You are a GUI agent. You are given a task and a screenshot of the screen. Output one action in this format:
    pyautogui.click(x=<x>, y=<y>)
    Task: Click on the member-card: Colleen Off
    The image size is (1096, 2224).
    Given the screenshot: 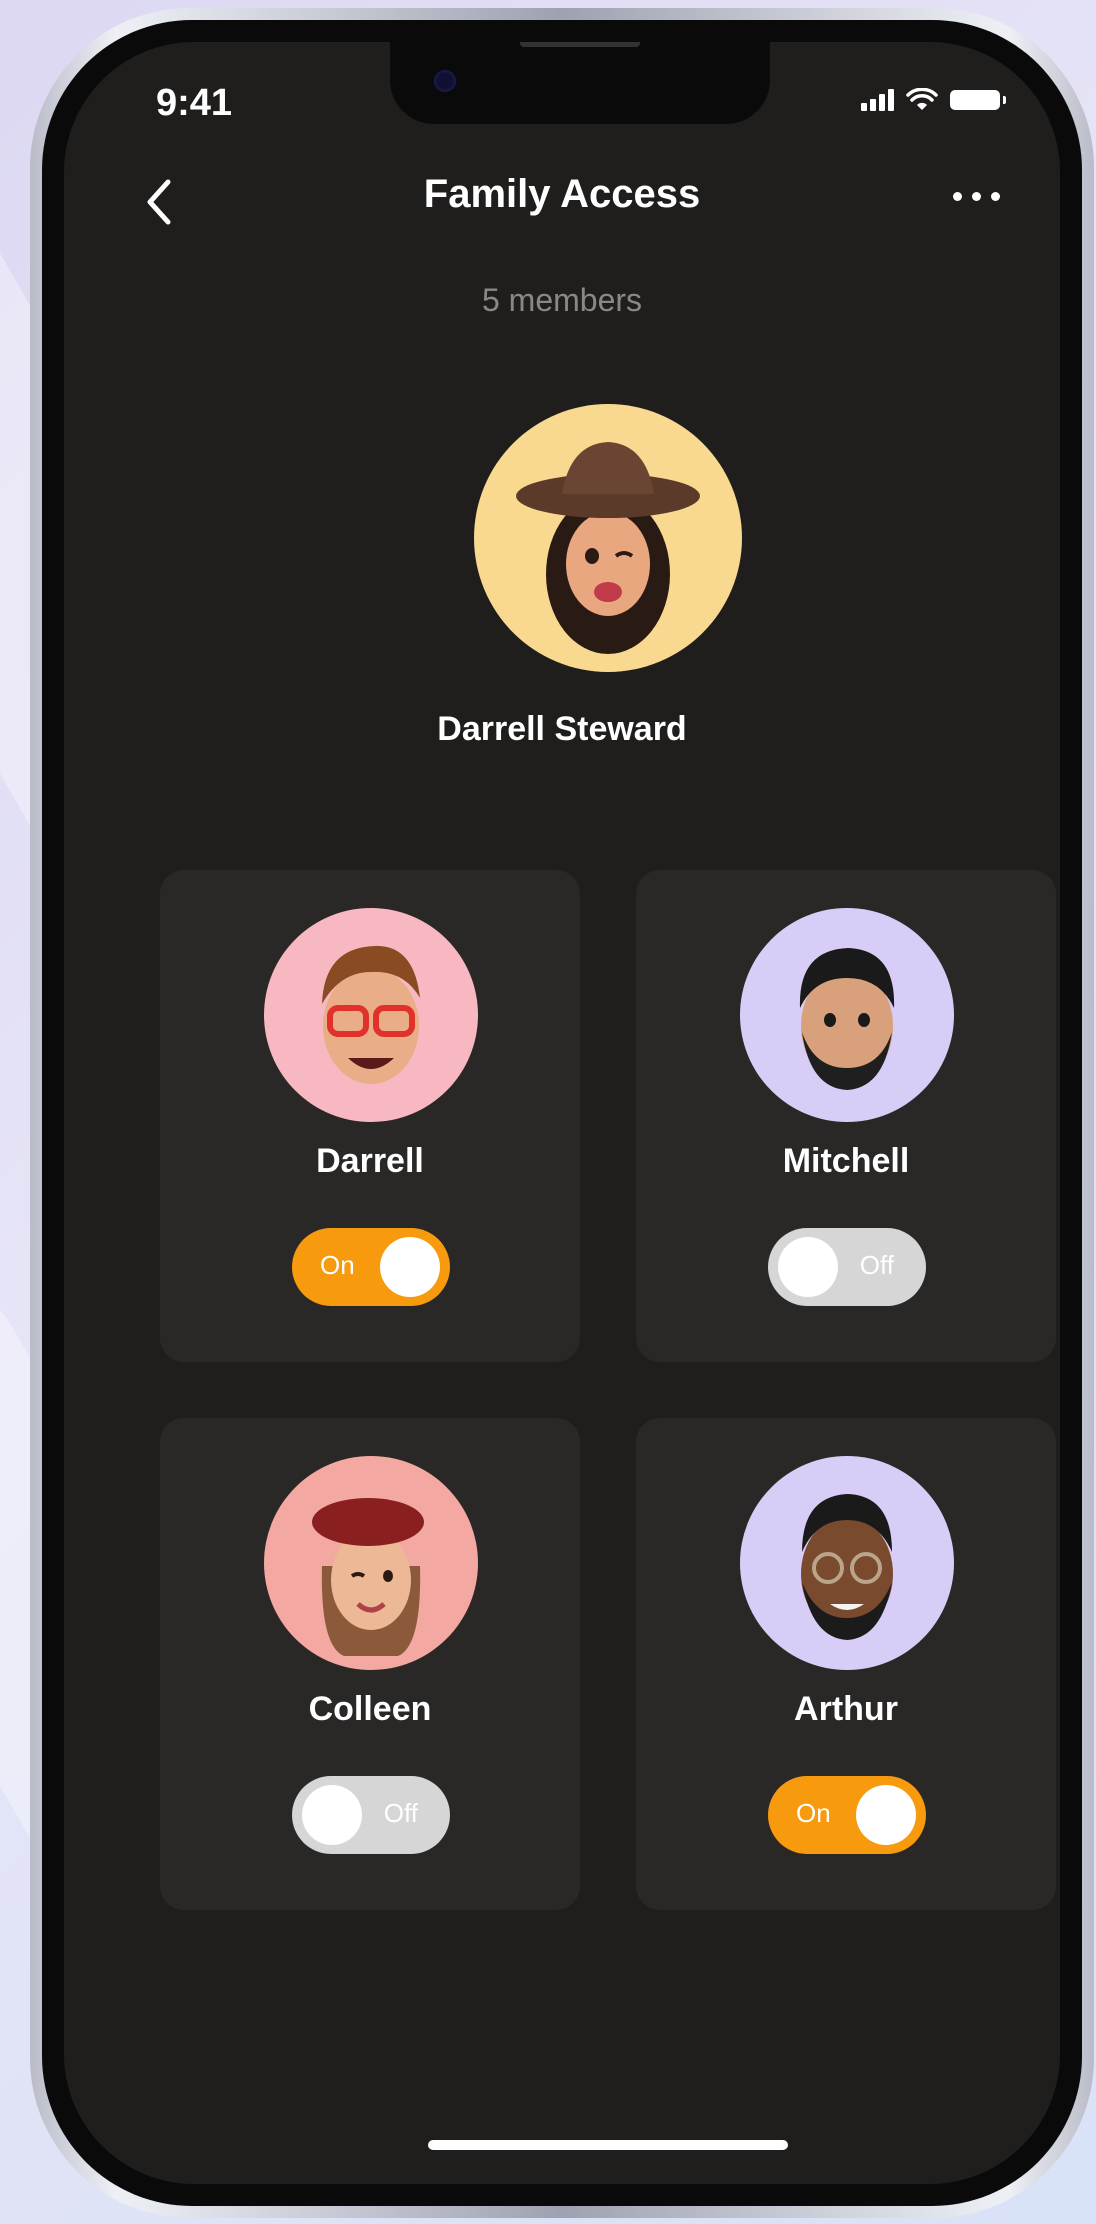 What is the action you would take?
    pyautogui.click(x=370, y=1664)
    